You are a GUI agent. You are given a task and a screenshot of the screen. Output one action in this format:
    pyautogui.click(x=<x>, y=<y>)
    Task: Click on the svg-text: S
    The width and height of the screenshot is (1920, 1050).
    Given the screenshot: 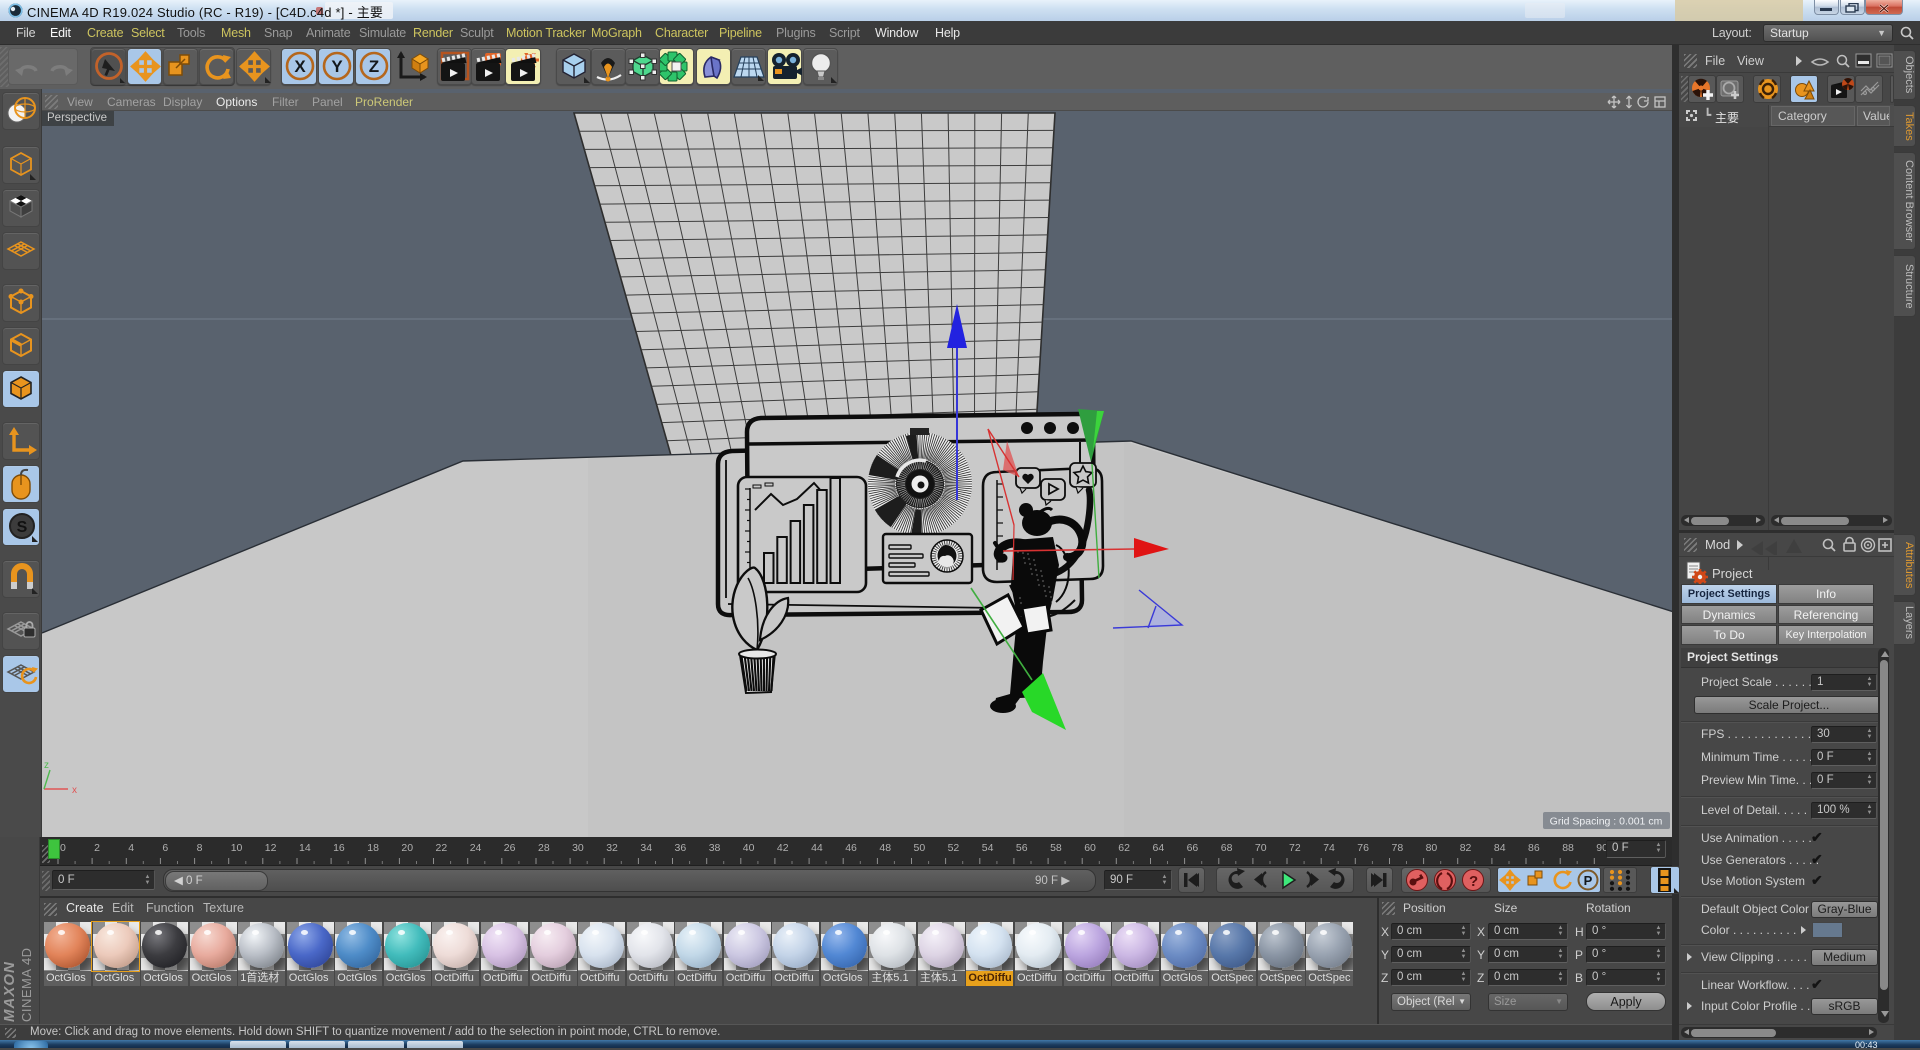 What is the action you would take?
    pyautogui.click(x=22, y=527)
    